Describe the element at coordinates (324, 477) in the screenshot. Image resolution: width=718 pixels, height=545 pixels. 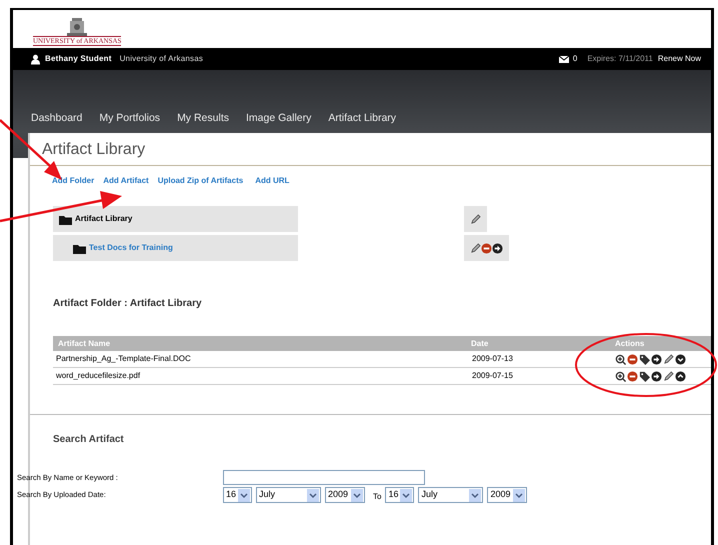
I see `keyword-field` at that location.